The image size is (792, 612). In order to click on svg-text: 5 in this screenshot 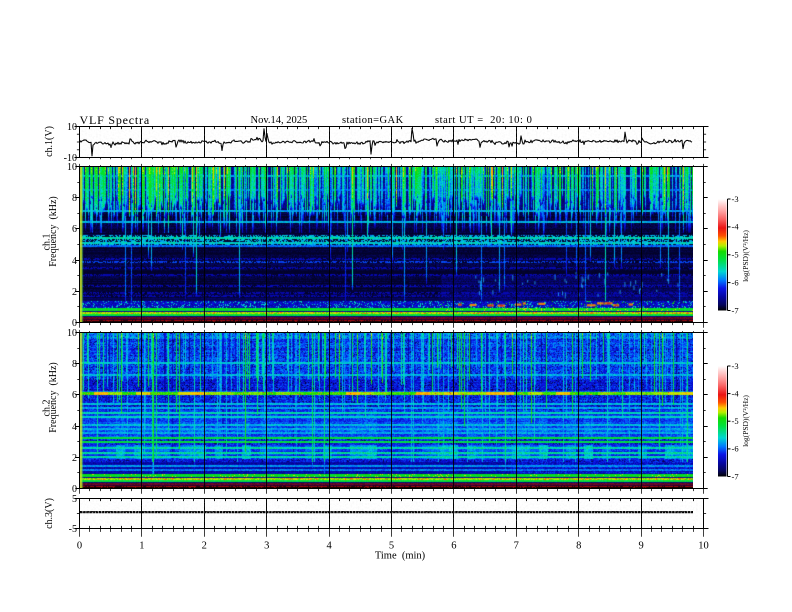, I will do `click(74, 499)`.